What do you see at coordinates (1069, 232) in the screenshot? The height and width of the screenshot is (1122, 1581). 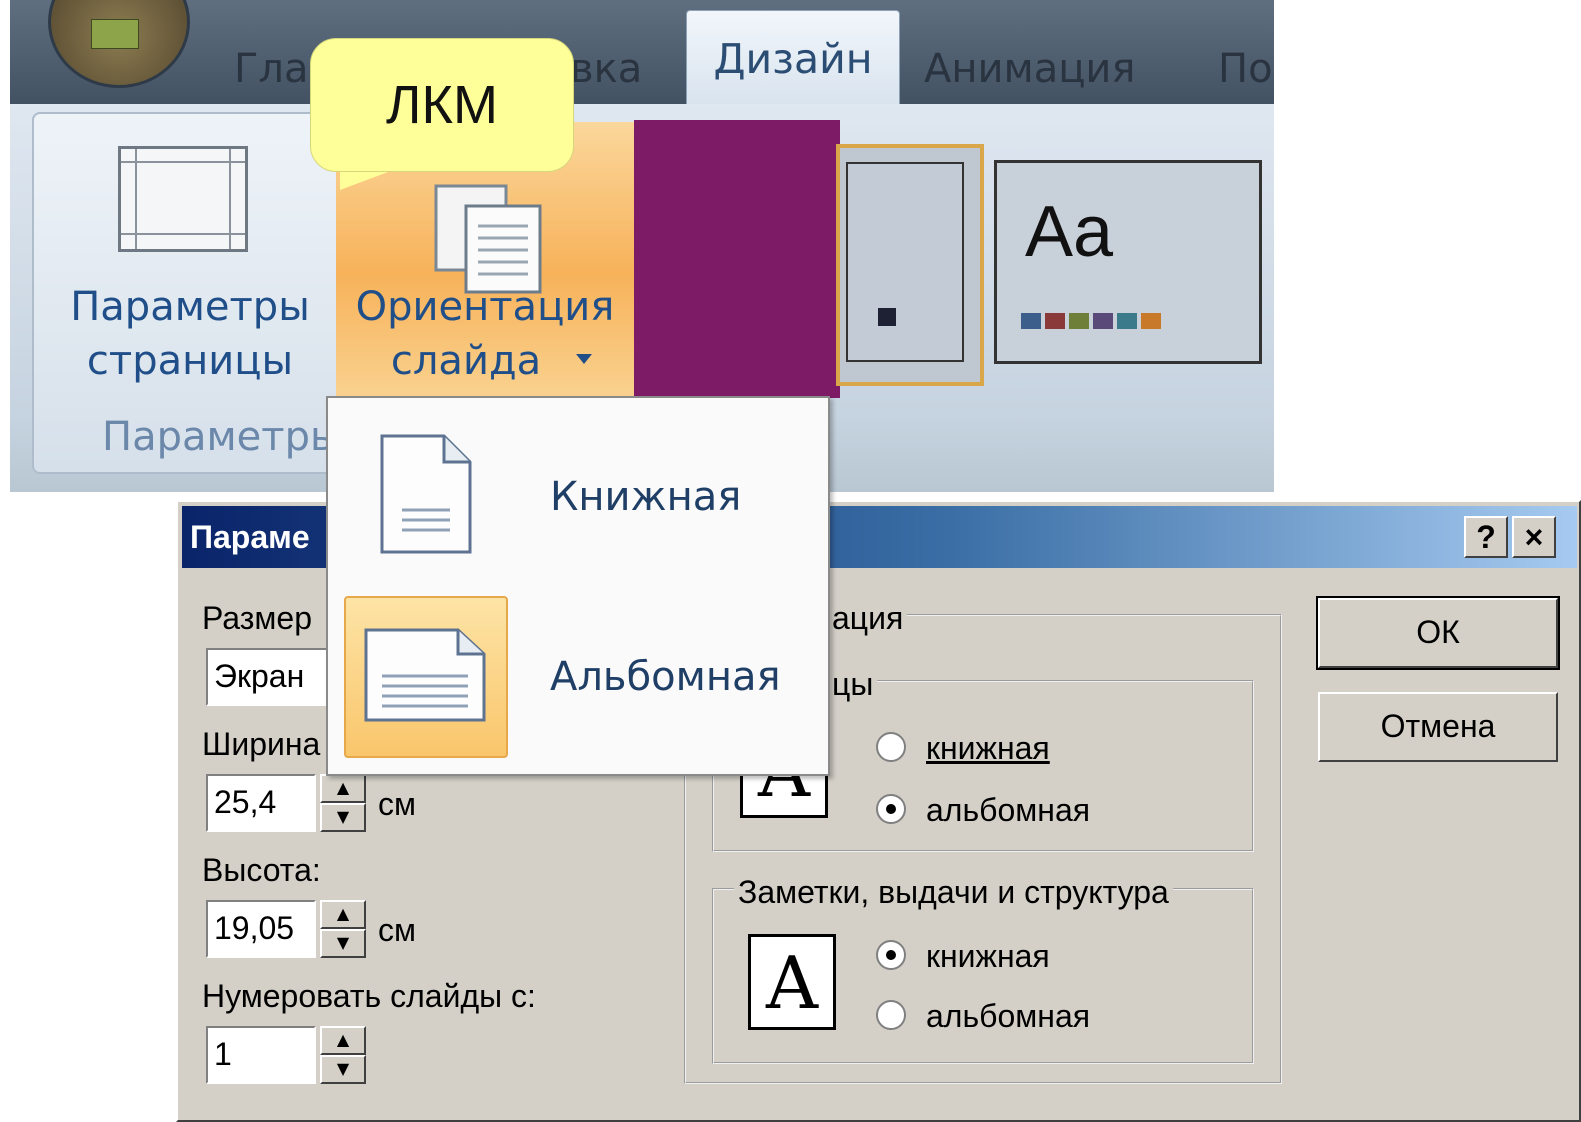 I see `theme-preview-text: Aa` at bounding box center [1069, 232].